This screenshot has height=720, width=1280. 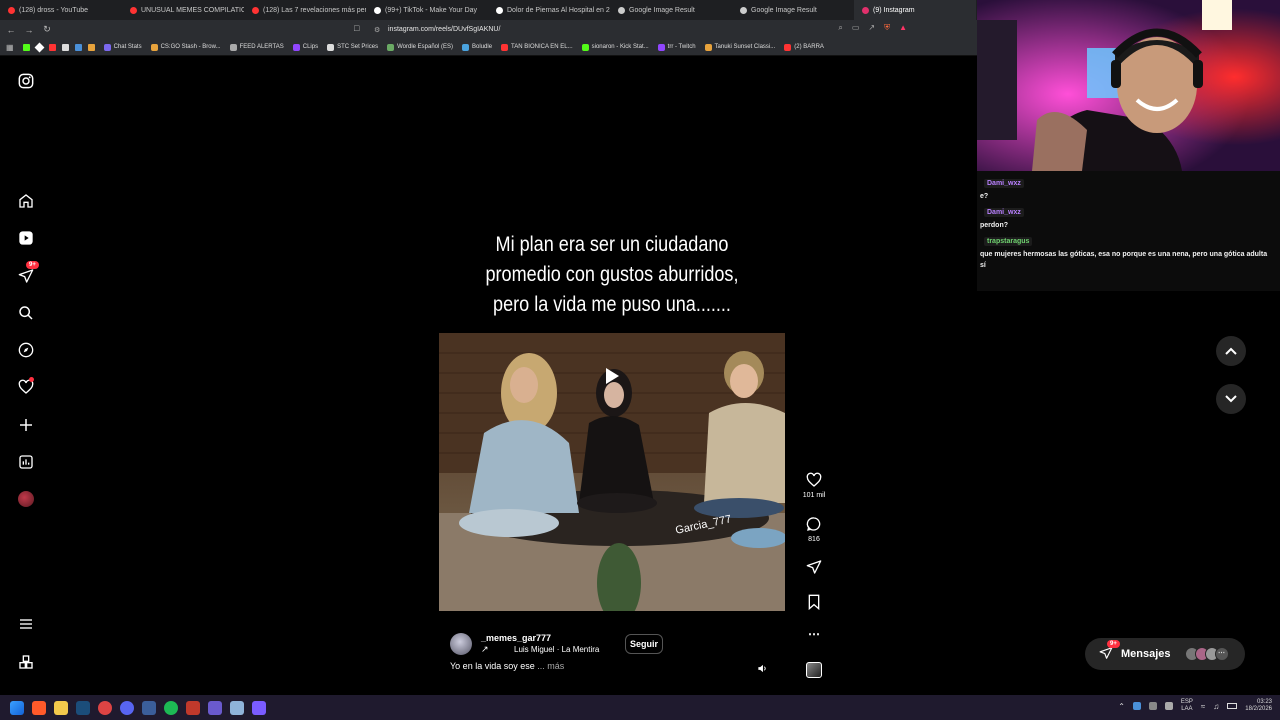 I want to click on save-icon, so click(x=814, y=603).